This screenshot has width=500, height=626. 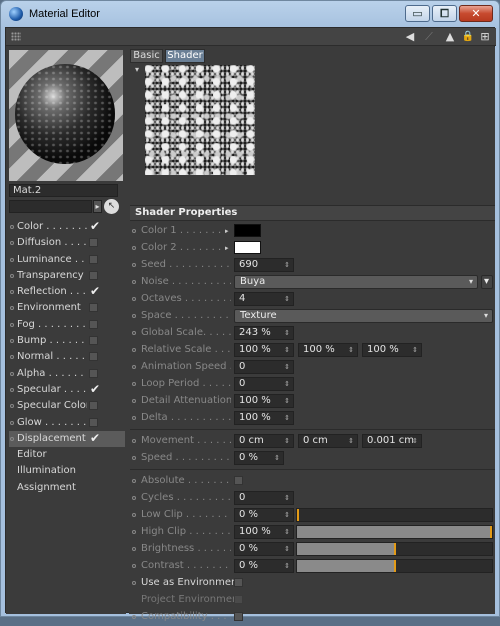 What do you see at coordinates (487, 282) in the screenshot?
I see `noise-preview-button: ▾` at bounding box center [487, 282].